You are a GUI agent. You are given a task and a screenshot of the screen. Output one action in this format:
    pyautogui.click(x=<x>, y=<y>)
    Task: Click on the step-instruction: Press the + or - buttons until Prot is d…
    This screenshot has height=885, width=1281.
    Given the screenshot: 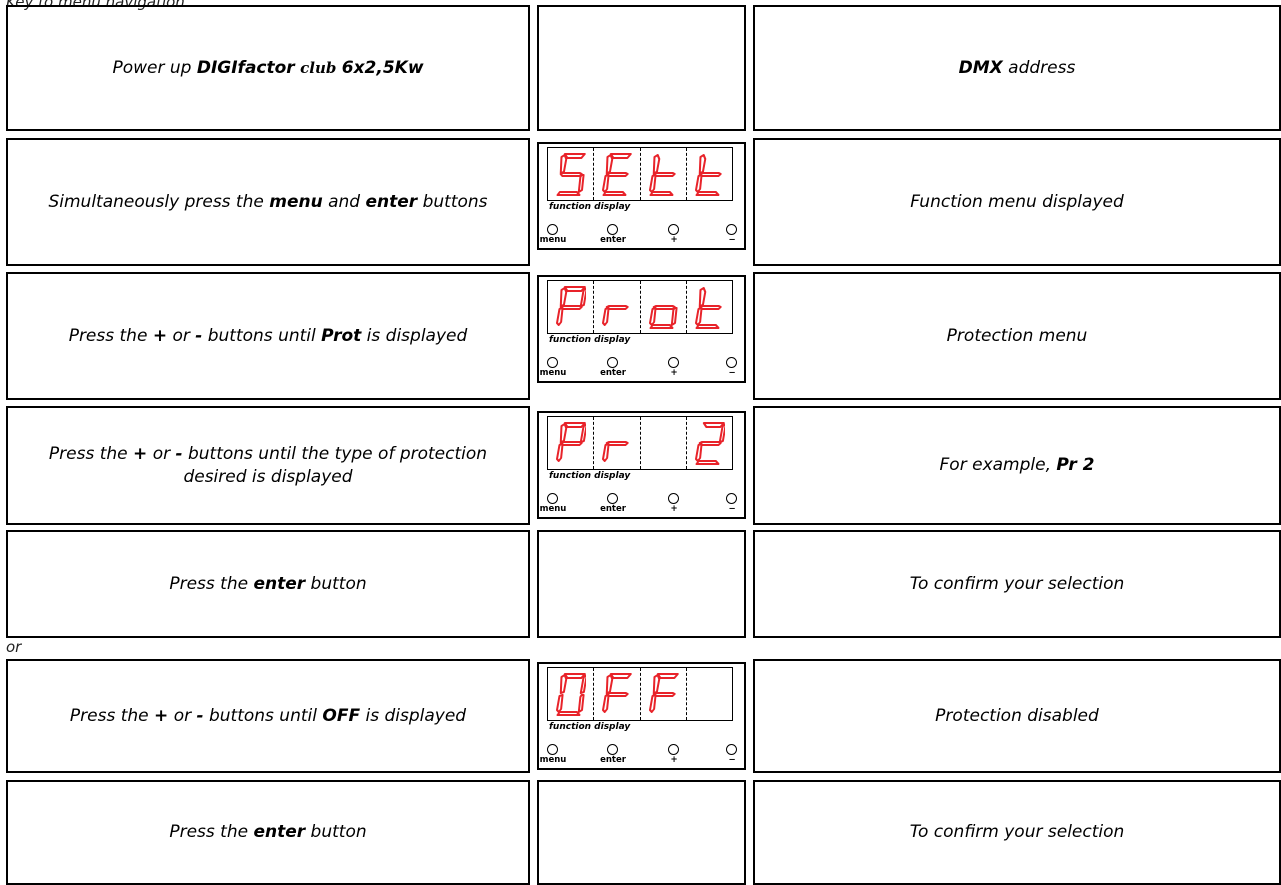 What is the action you would take?
    pyautogui.click(x=268, y=336)
    